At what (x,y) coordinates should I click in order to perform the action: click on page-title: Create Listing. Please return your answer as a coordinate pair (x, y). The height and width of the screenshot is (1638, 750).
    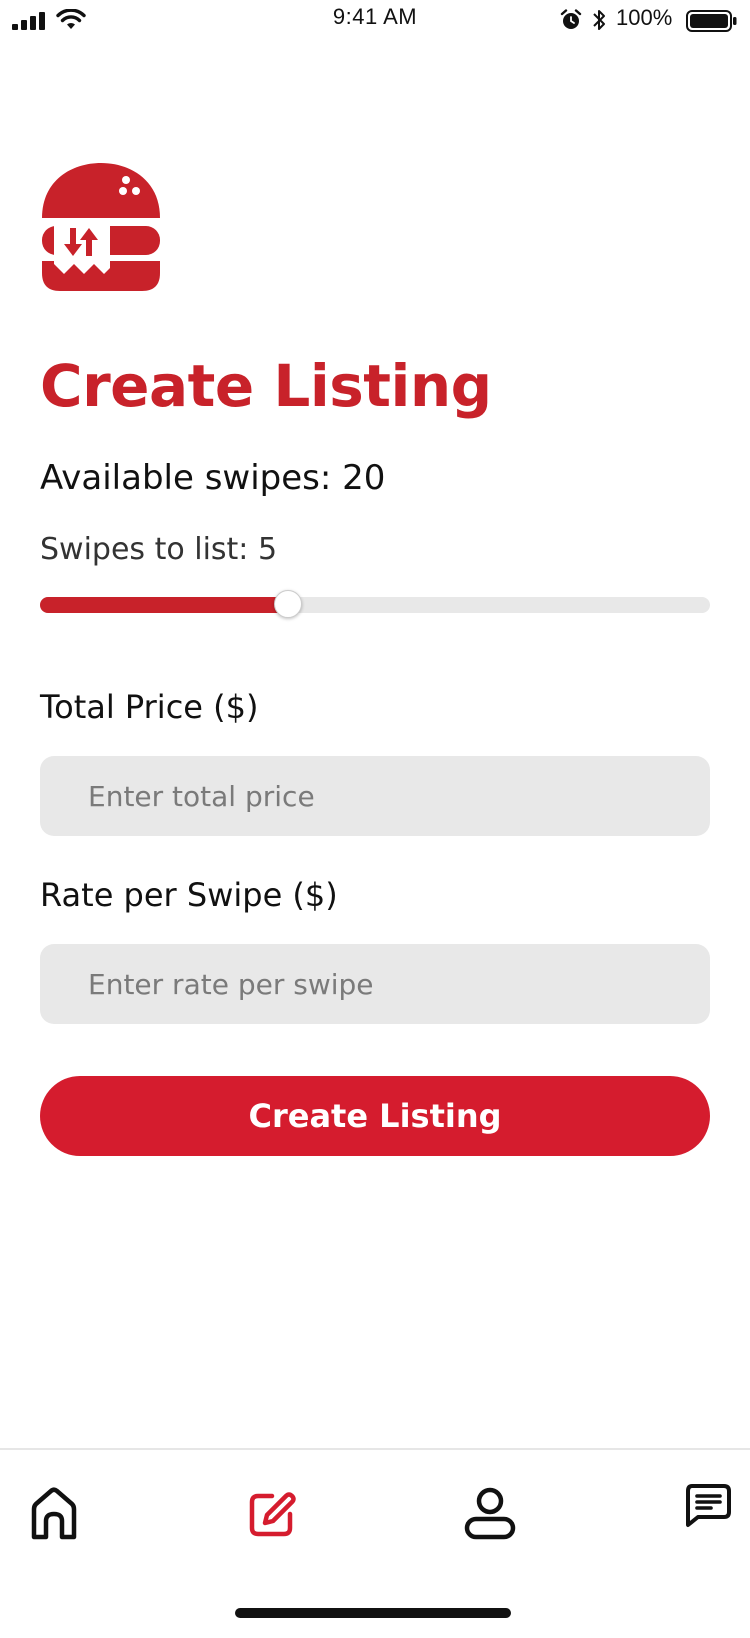
    Looking at the image, I should click on (266, 386).